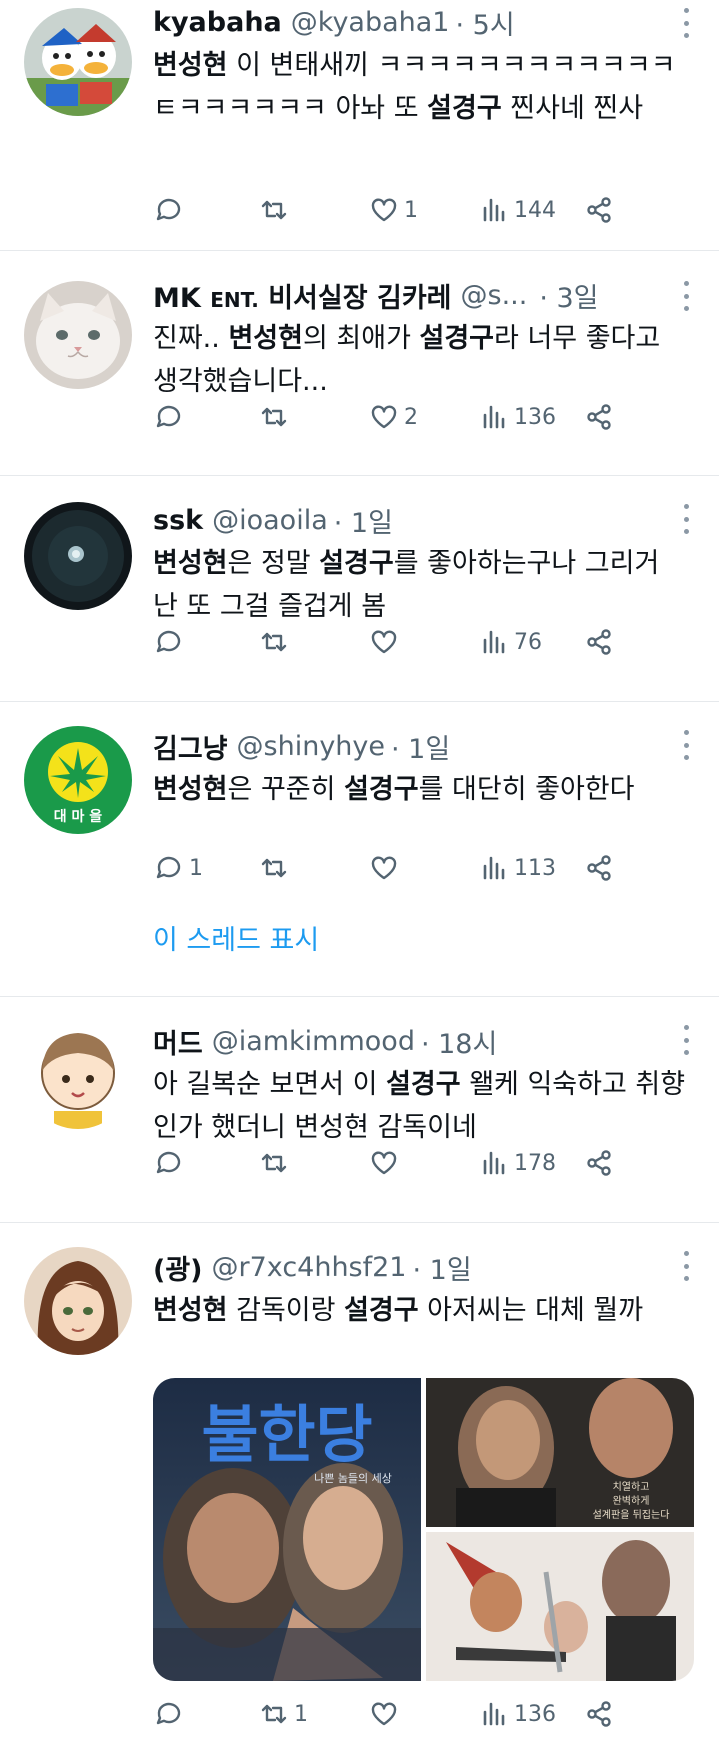 The height and width of the screenshot is (1759, 719). I want to click on handle: @ioaoila, so click(270, 520).